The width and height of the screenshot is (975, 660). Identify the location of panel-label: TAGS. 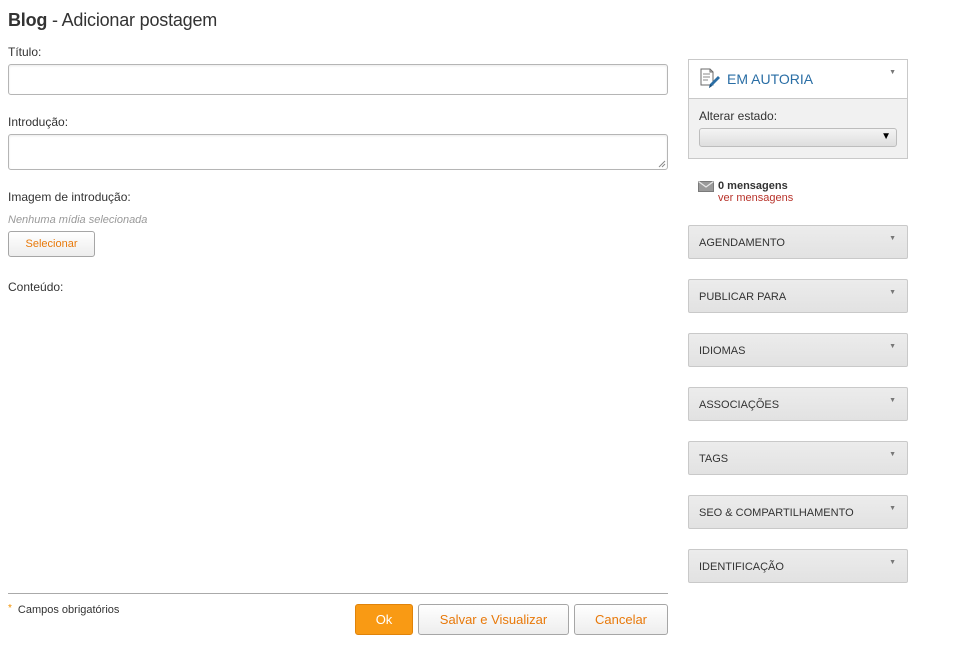
(714, 459).